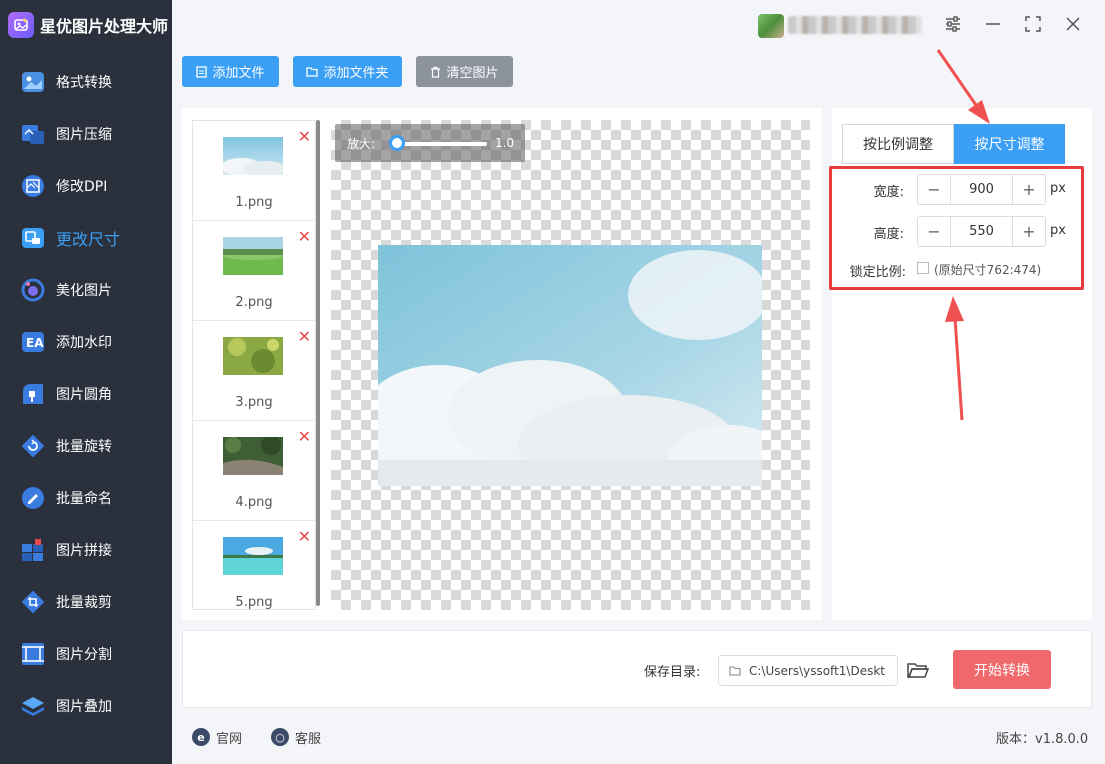  I want to click on list-item: 3.png ✕, so click(254, 371).